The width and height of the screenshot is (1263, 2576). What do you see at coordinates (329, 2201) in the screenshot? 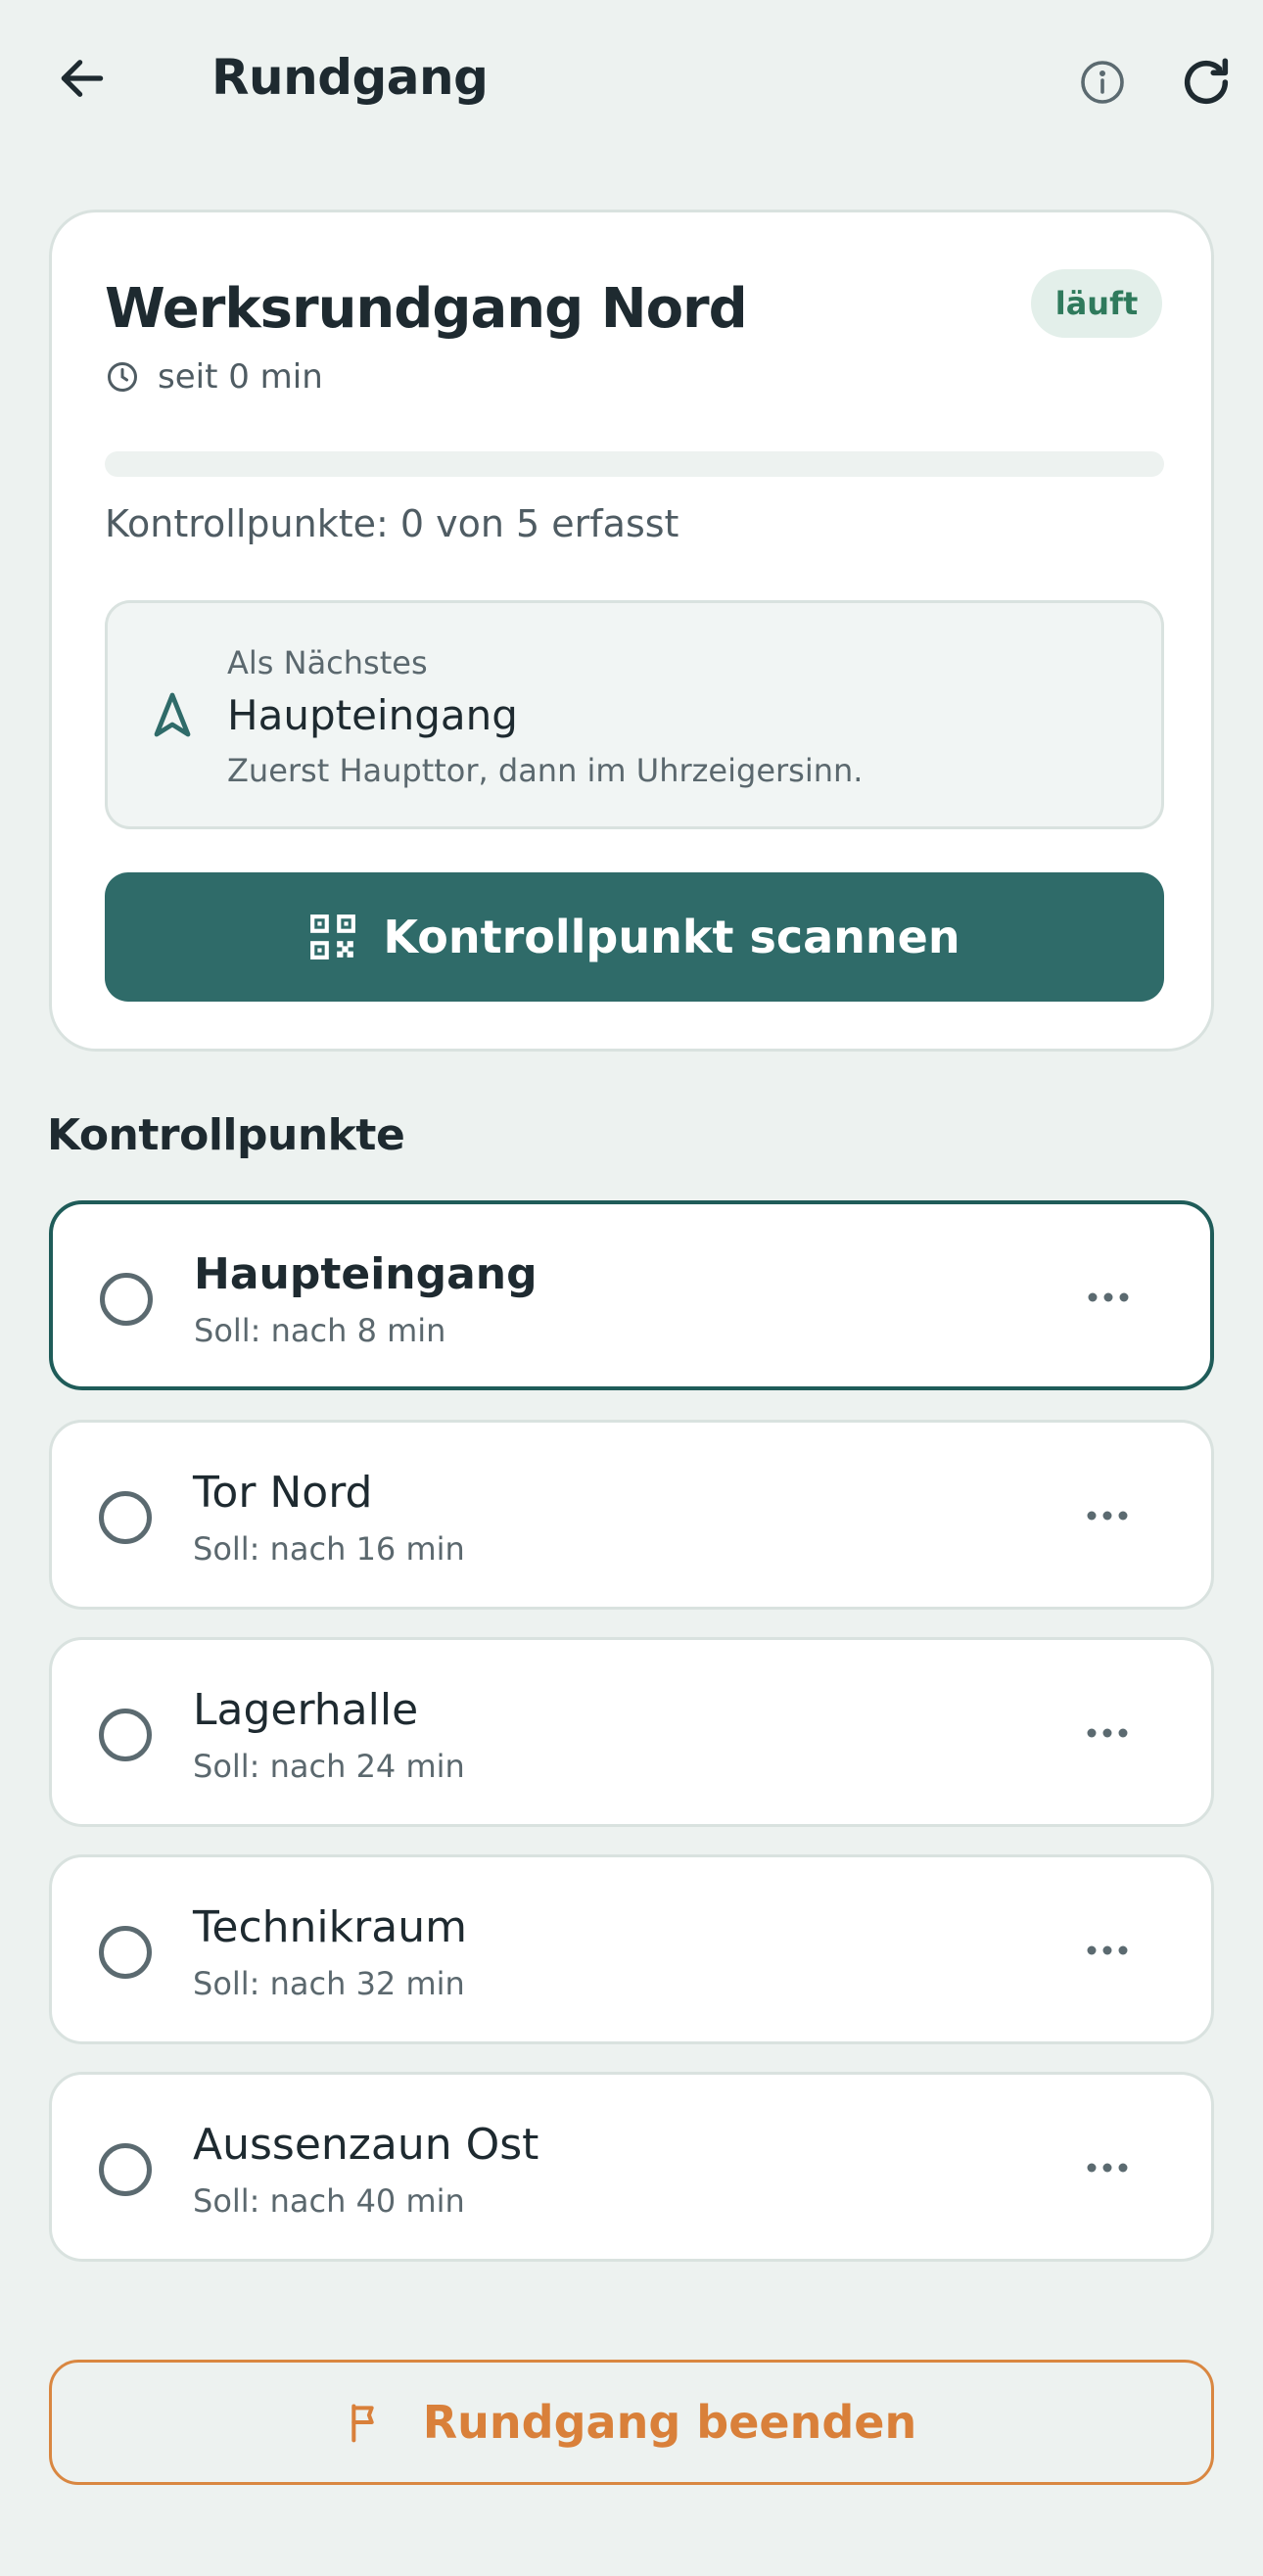
I see `checkpoint-due: Soll: nach 40 min` at bounding box center [329, 2201].